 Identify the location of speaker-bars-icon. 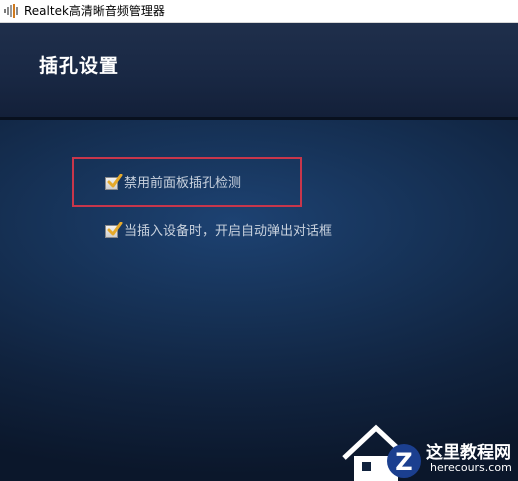
(11, 11).